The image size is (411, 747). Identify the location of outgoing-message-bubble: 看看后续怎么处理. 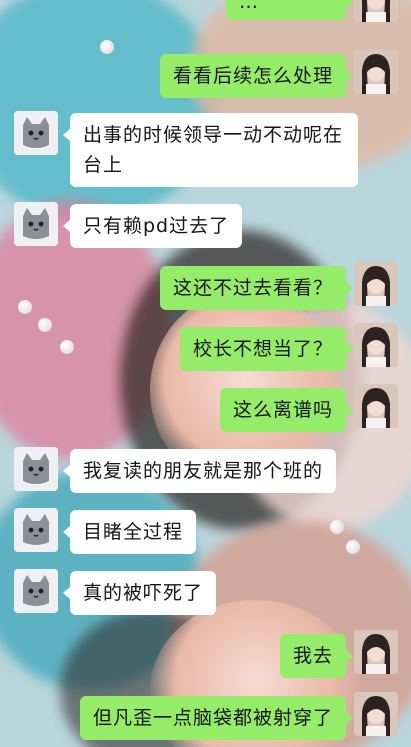
(256, 76).